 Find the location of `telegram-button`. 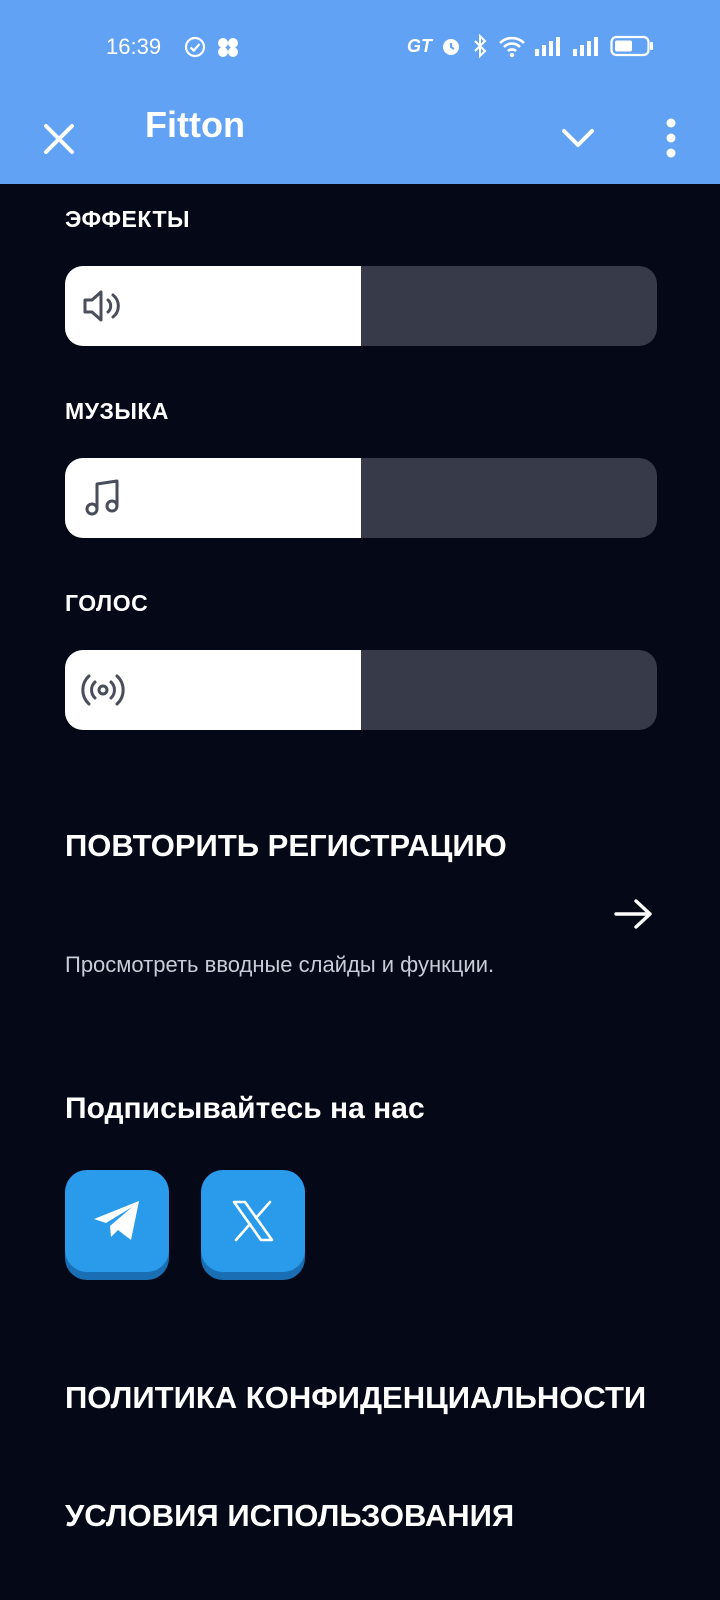

telegram-button is located at coordinates (117, 1221).